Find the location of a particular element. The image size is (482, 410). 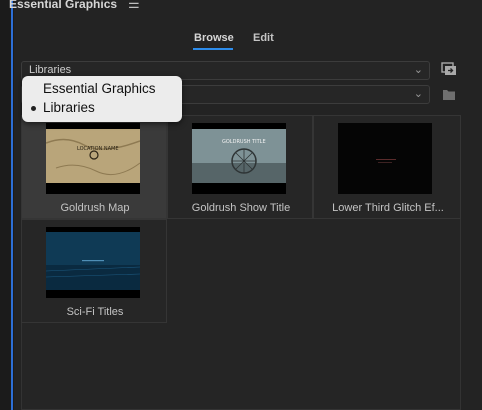

thumb-caption: GOLDRUSH TITLE is located at coordinates (244, 142).